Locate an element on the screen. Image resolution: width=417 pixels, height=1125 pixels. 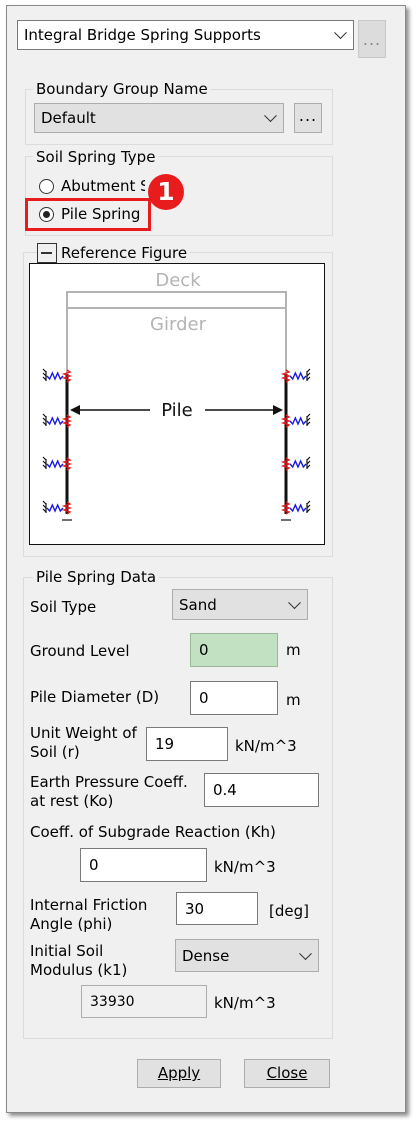
callout-badge: 1 is located at coordinates (166, 192).